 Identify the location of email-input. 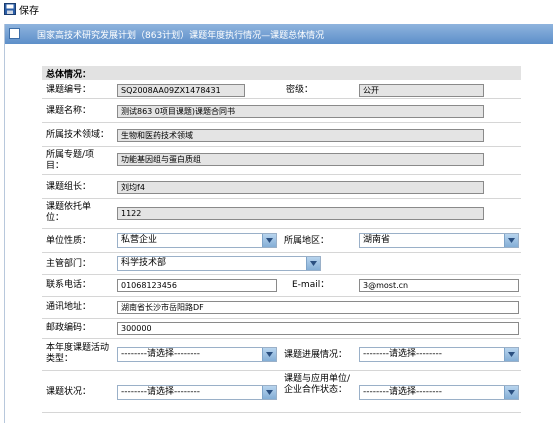
(439, 285).